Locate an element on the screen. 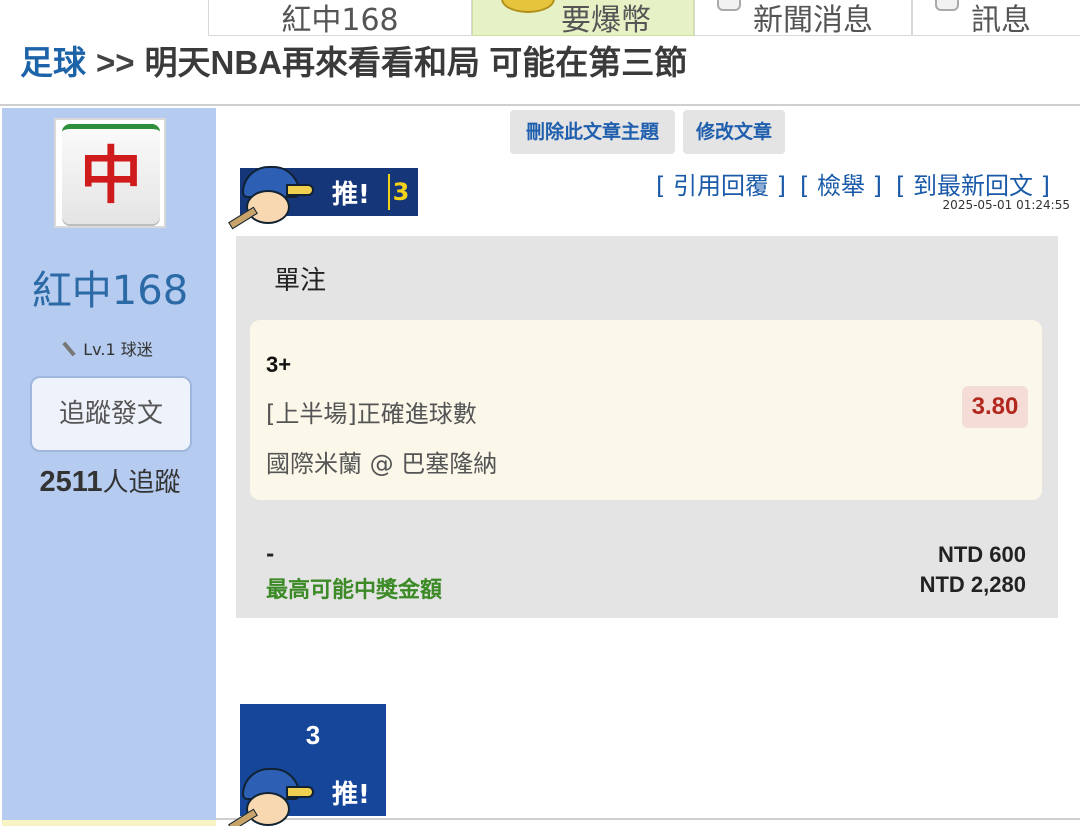 The height and width of the screenshot is (826, 1080). tab-profile: 紅中168 is located at coordinates (340, 18).